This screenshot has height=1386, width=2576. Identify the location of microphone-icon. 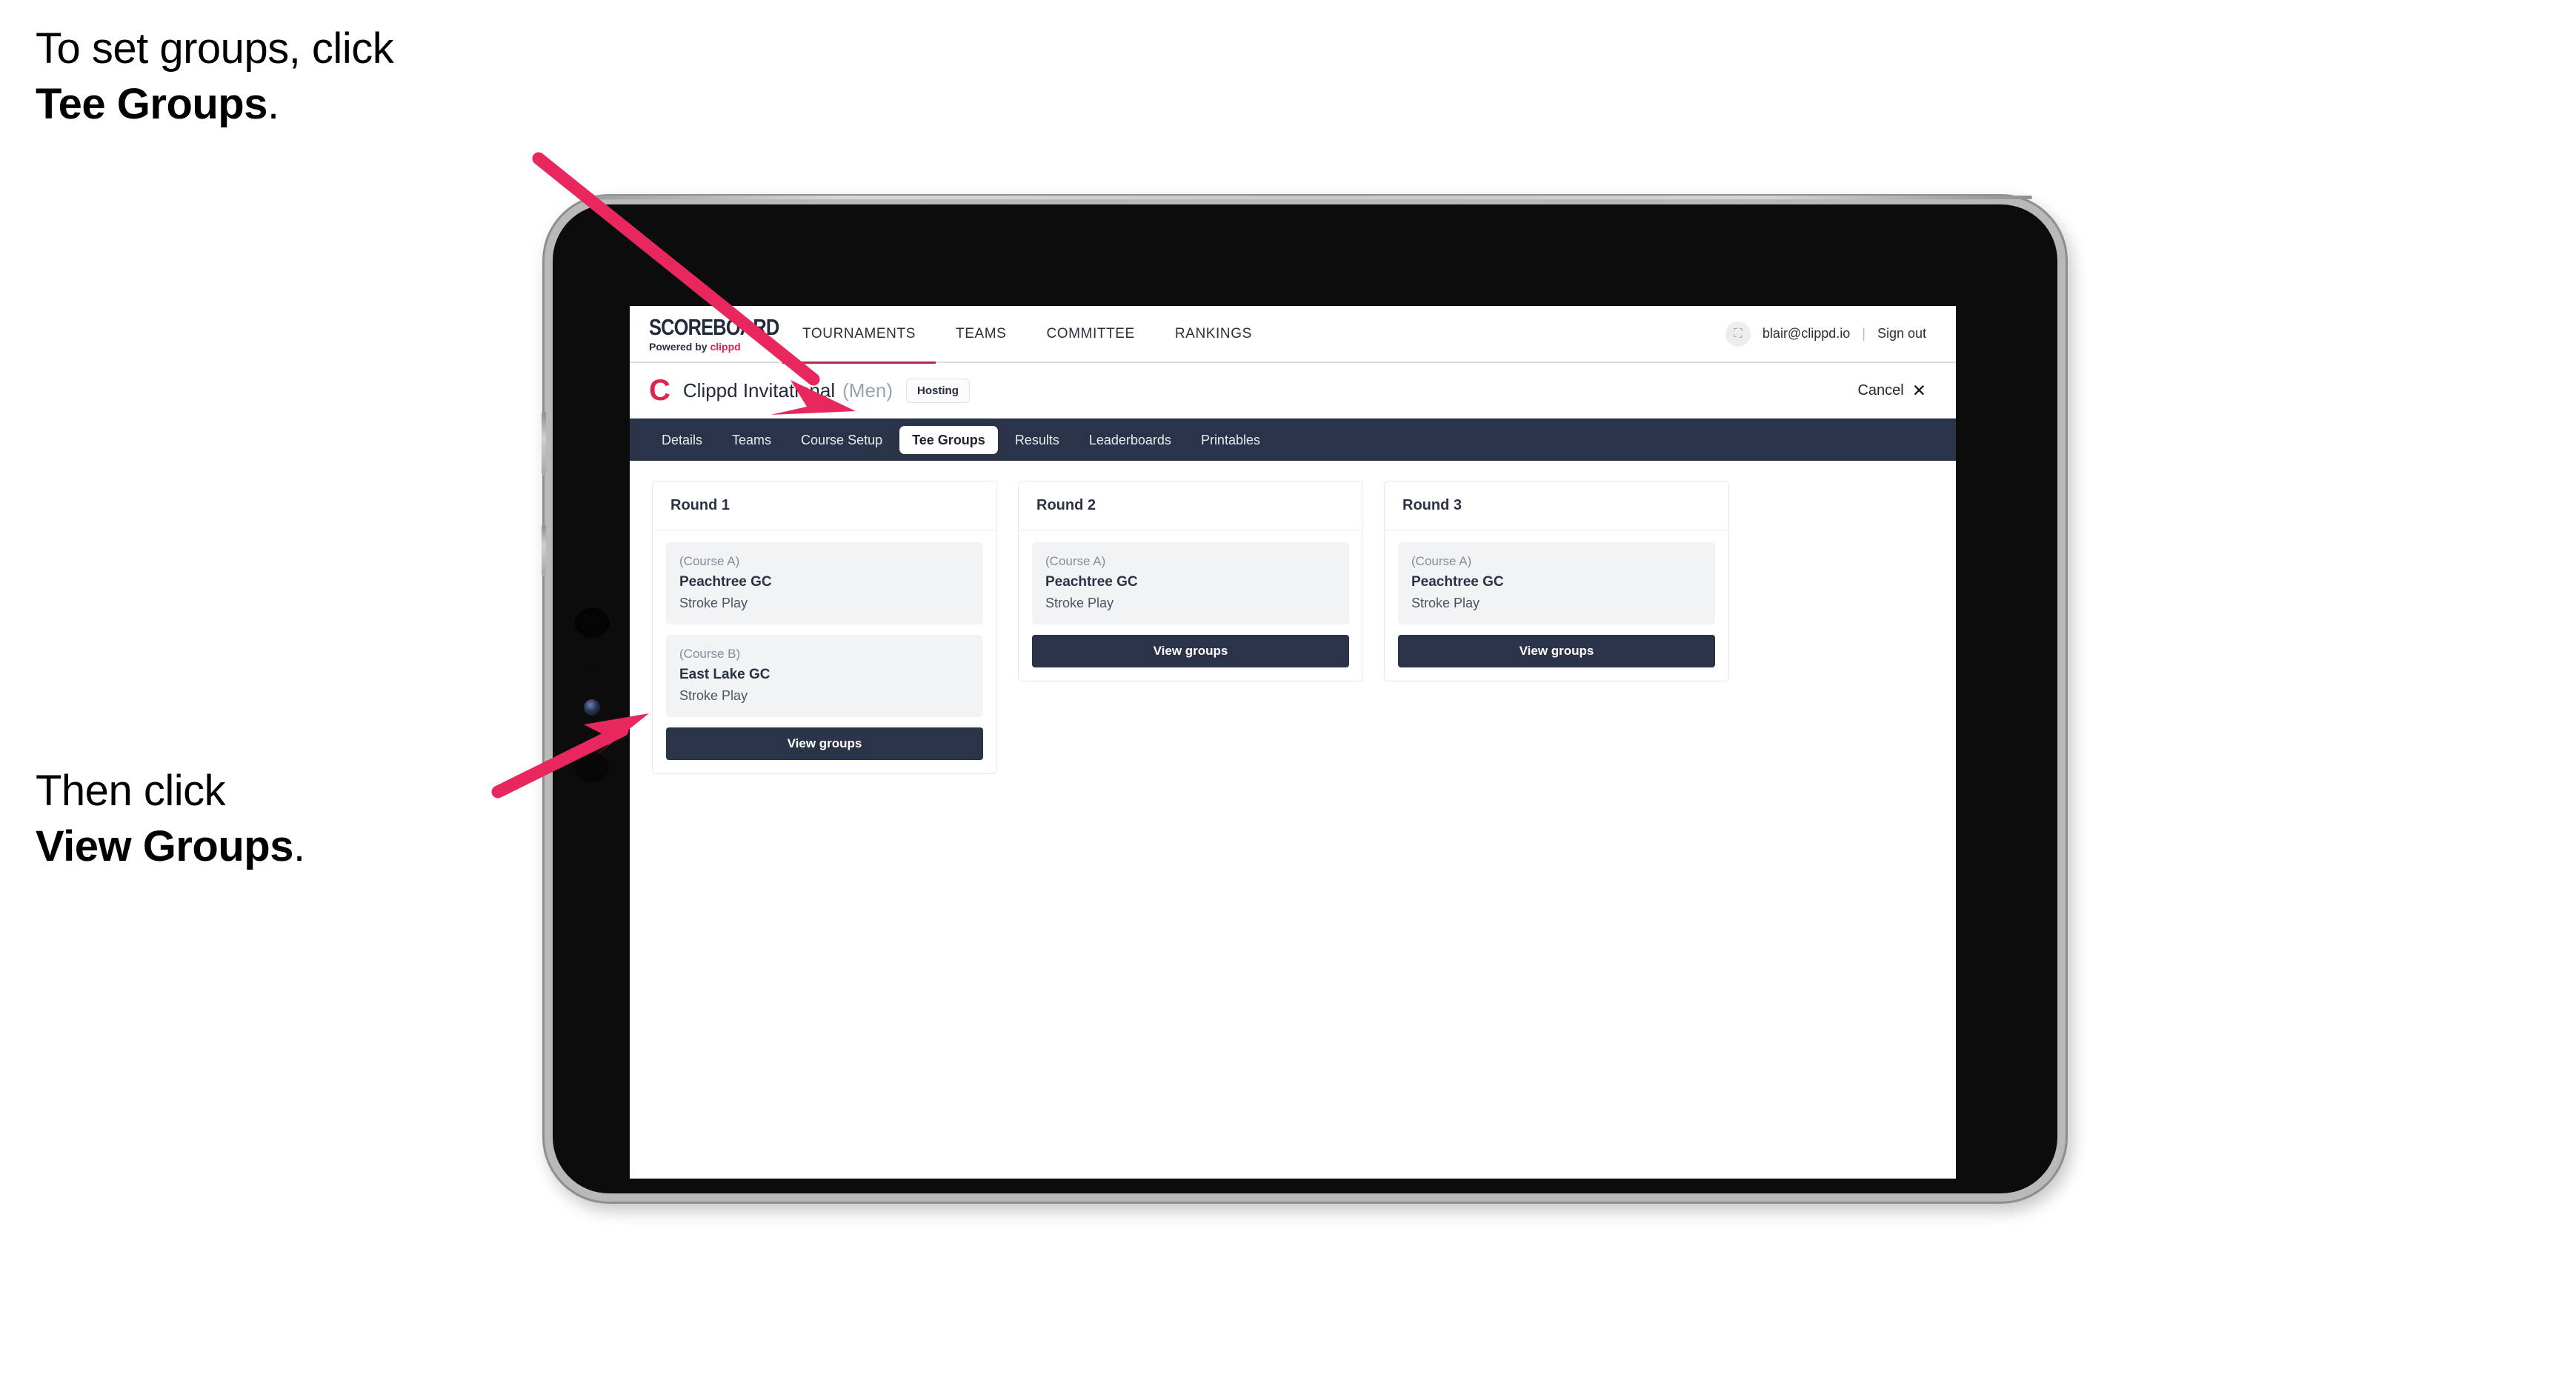
(593, 832).